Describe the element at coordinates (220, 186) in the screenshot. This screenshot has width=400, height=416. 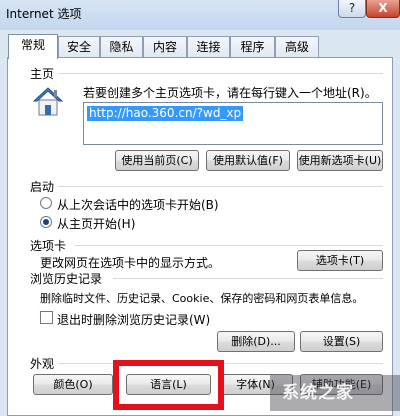
I see `startup-section-divider` at that location.